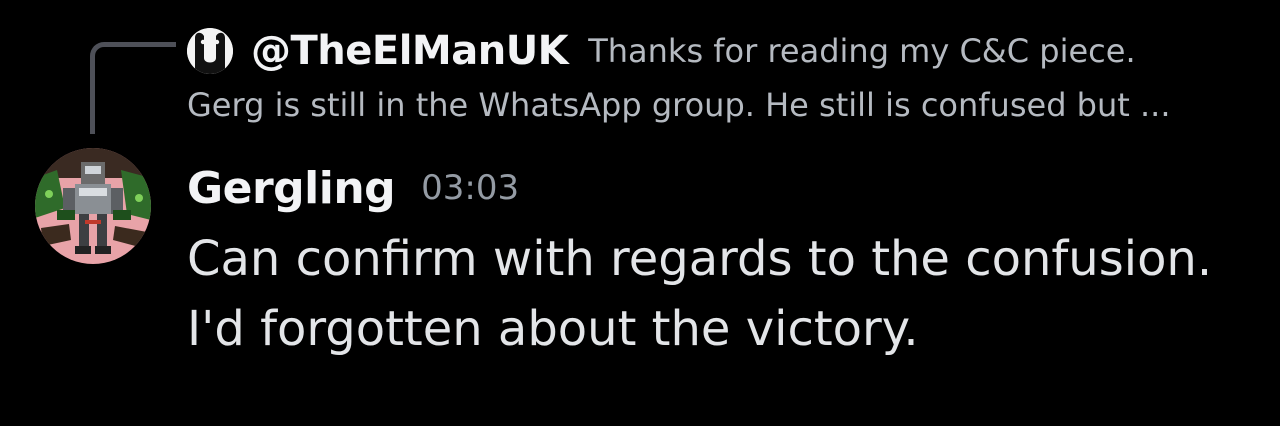 The width and height of the screenshot is (1280, 426). What do you see at coordinates (210, 51) in the screenshot?
I see `penguin-avatar-icon` at bounding box center [210, 51].